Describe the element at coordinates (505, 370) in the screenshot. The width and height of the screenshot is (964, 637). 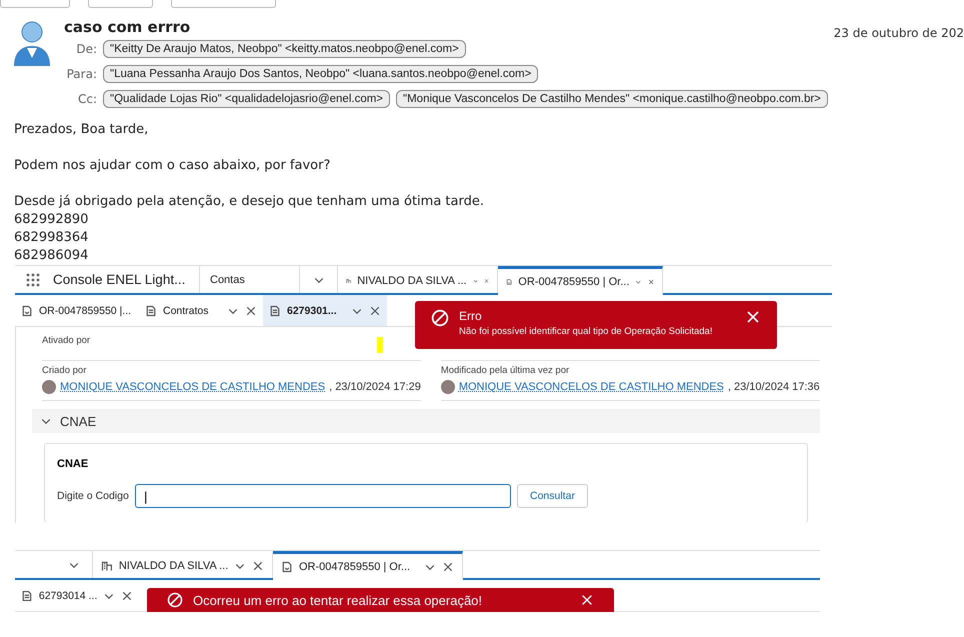
I see `field-label: Modificado pela última vez por` at that location.